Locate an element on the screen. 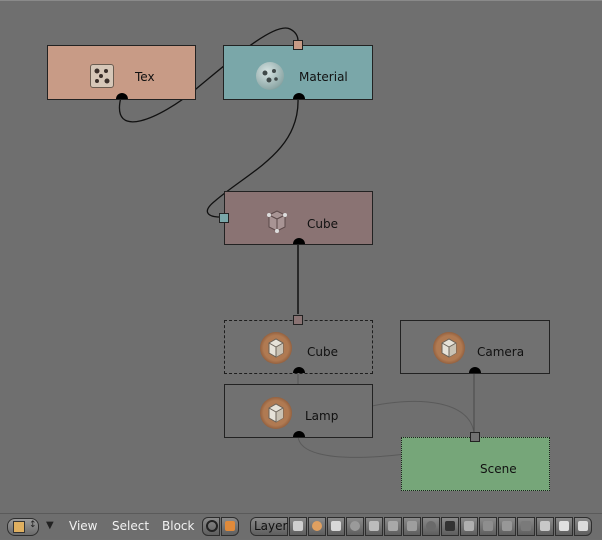 The height and width of the screenshot is (540, 602). filter-scene-button is located at coordinates (450, 526).